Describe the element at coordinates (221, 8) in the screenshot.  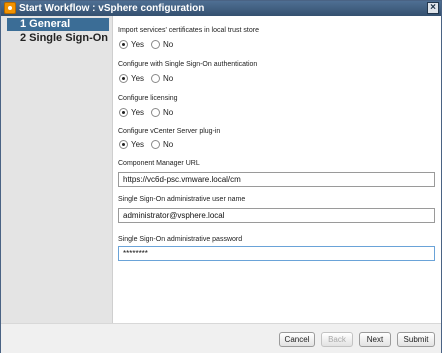
I see `title-bar: Start Workflow : vSphere configuration ×` at that location.